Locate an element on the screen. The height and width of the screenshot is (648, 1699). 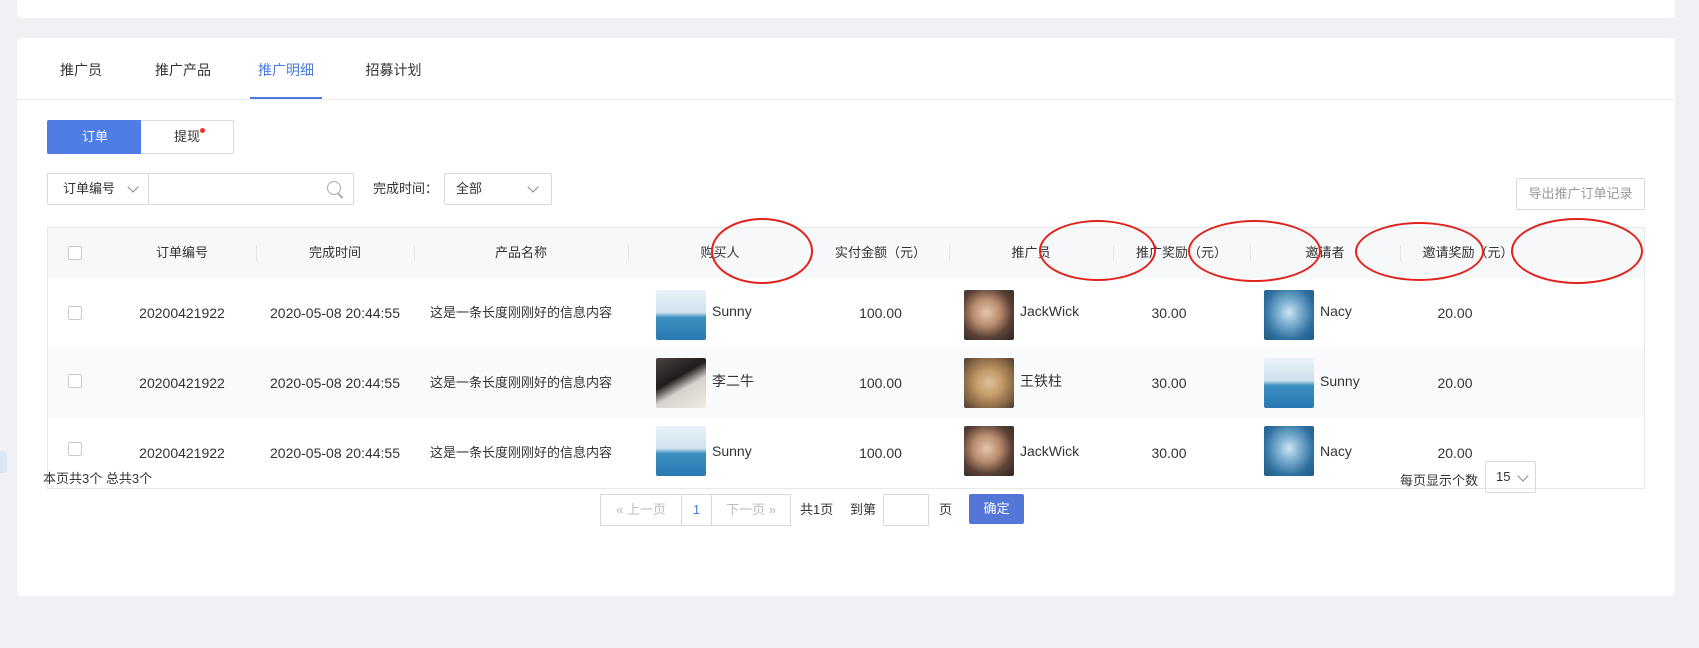
sidebar-collapse-handle is located at coordinates (3, 462).